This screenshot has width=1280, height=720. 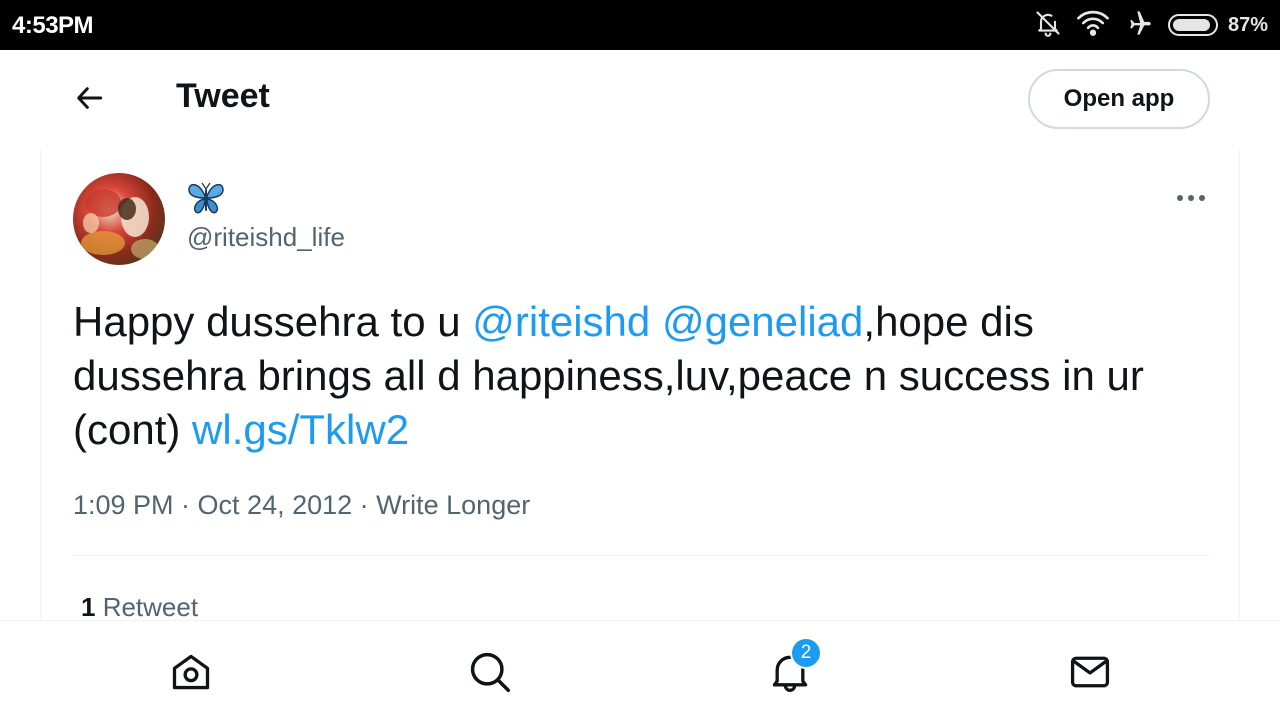 I want to click on messages-icon, so click(x=1090, y=672).